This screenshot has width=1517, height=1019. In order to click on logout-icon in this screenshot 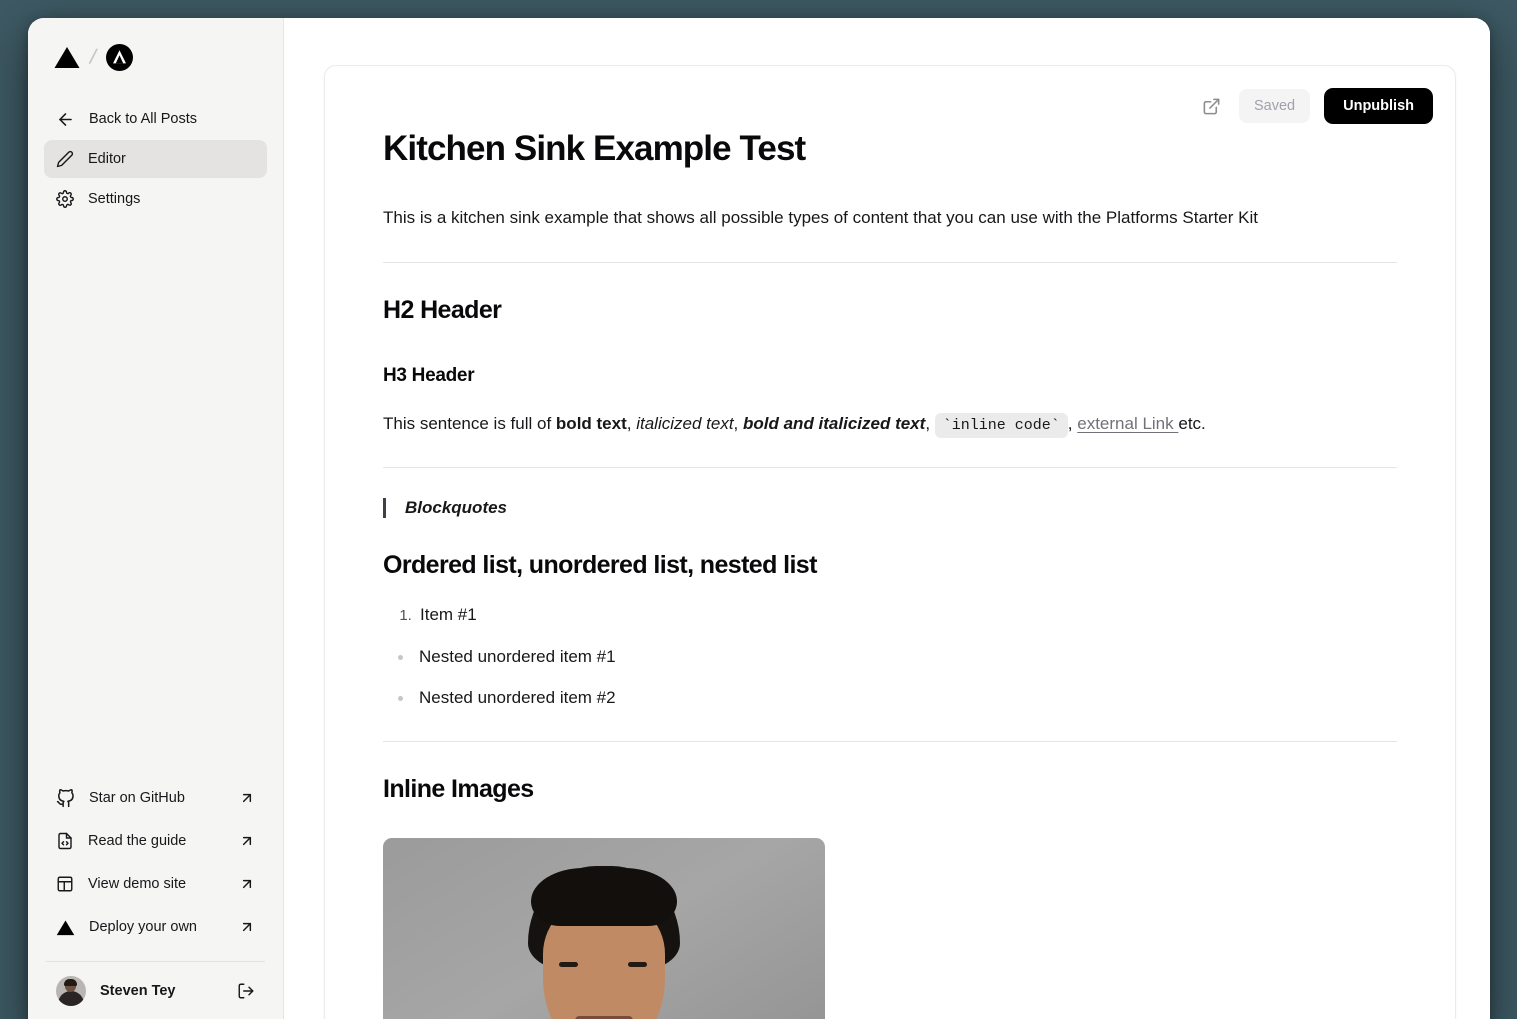, I will do `click(246, 991)`.